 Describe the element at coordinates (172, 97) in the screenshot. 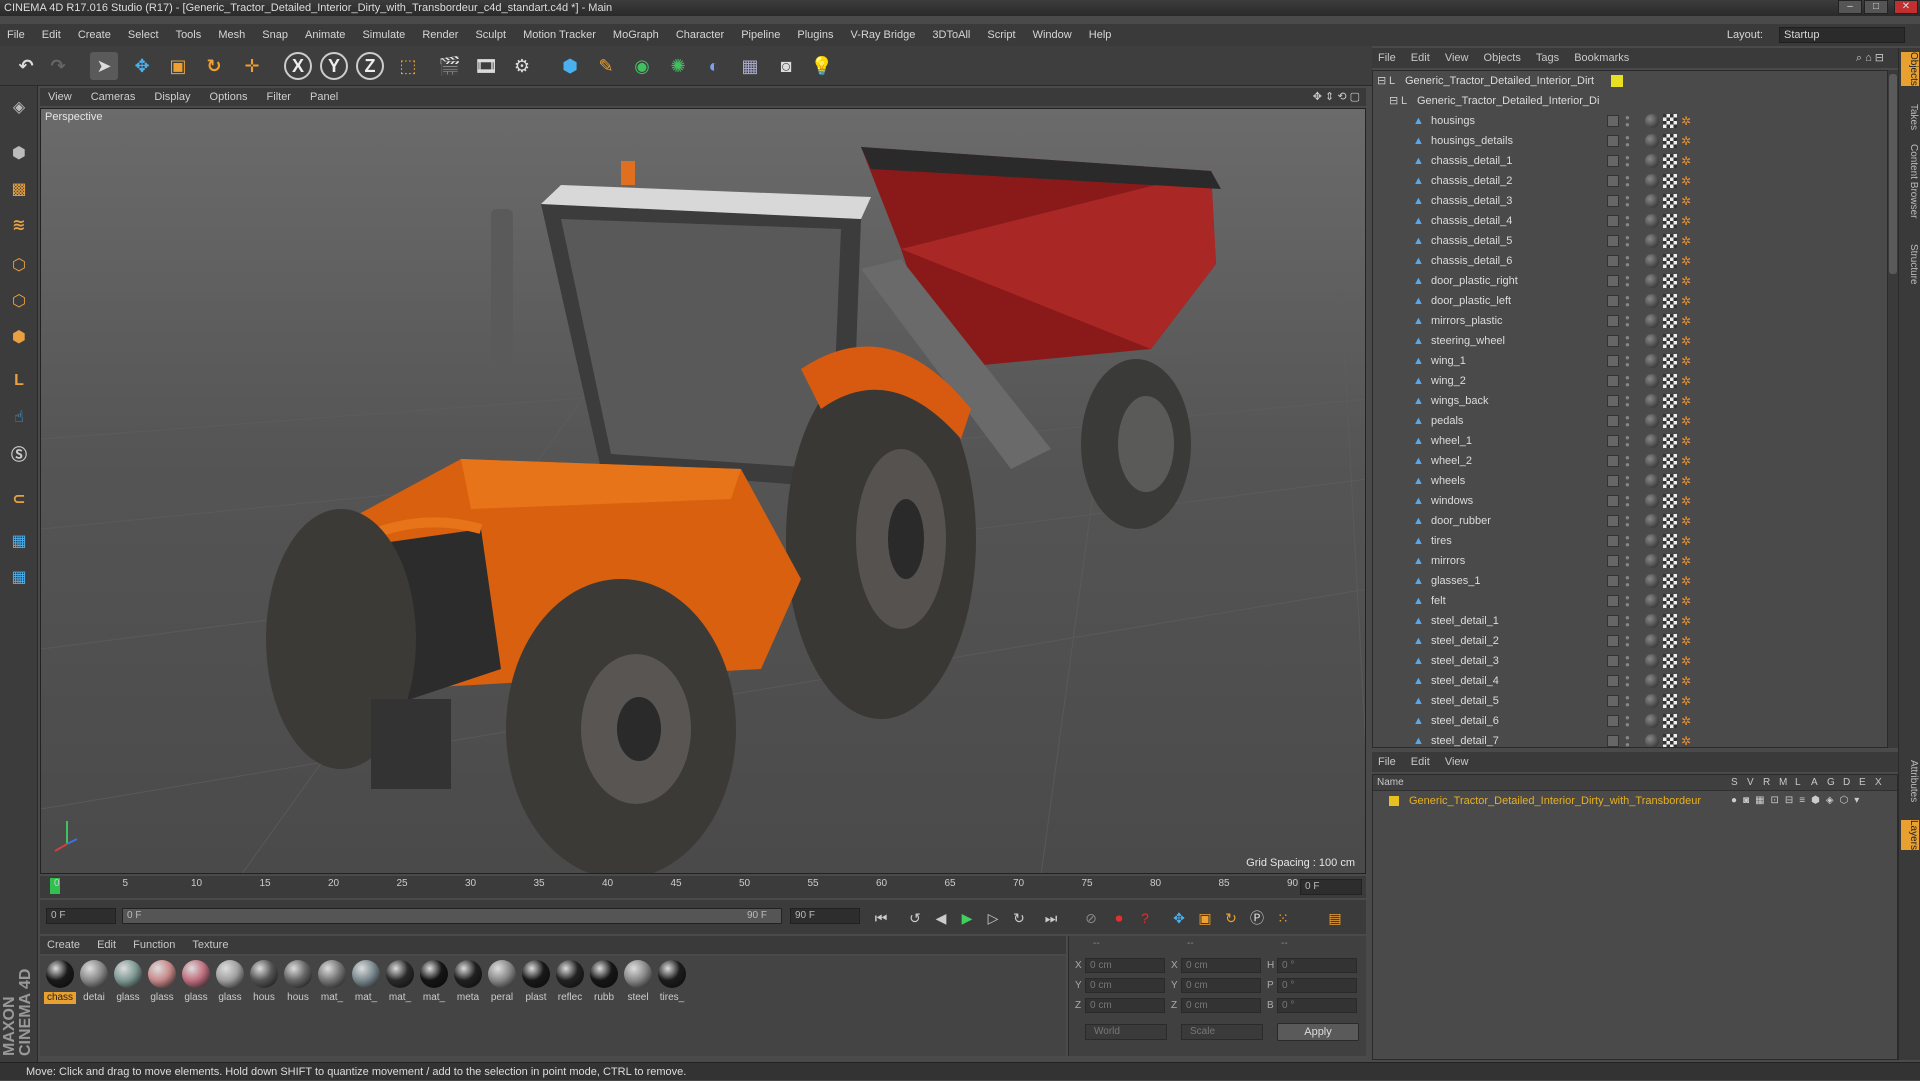

I see `viewport-menu-display: Display` at that location.